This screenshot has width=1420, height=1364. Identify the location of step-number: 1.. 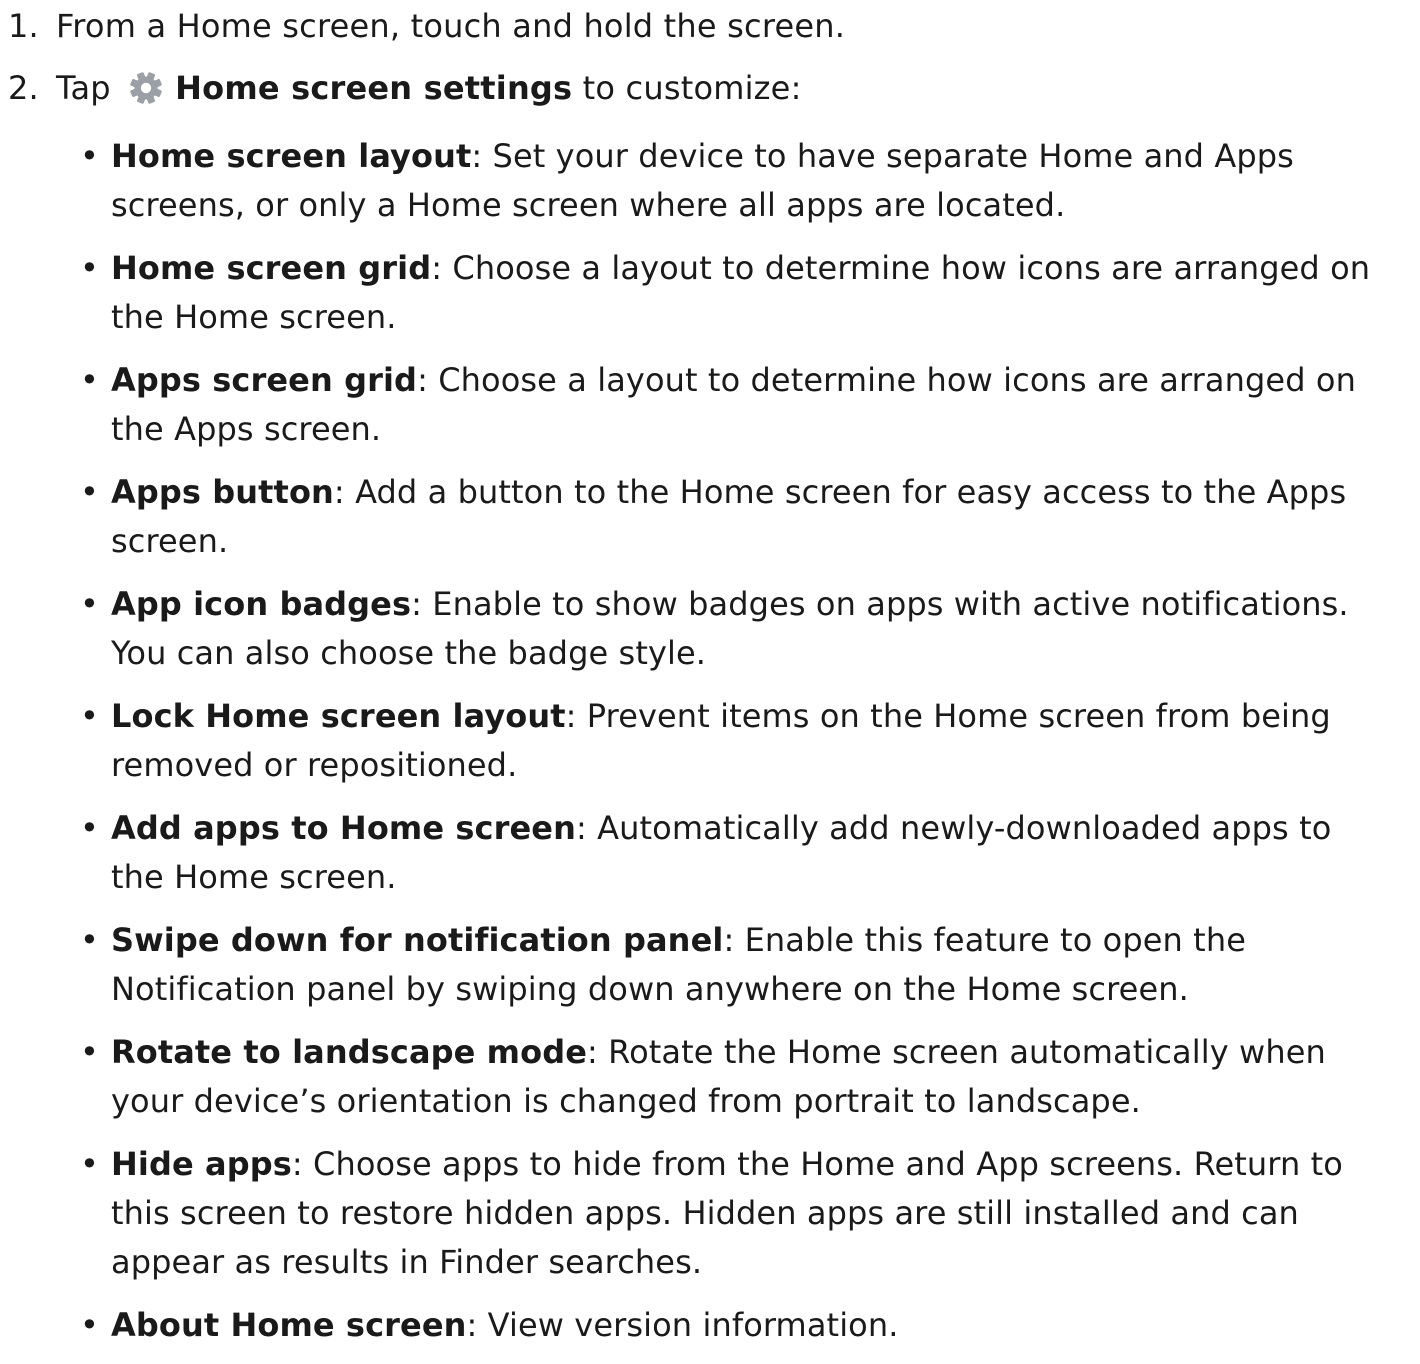
(23, 26).